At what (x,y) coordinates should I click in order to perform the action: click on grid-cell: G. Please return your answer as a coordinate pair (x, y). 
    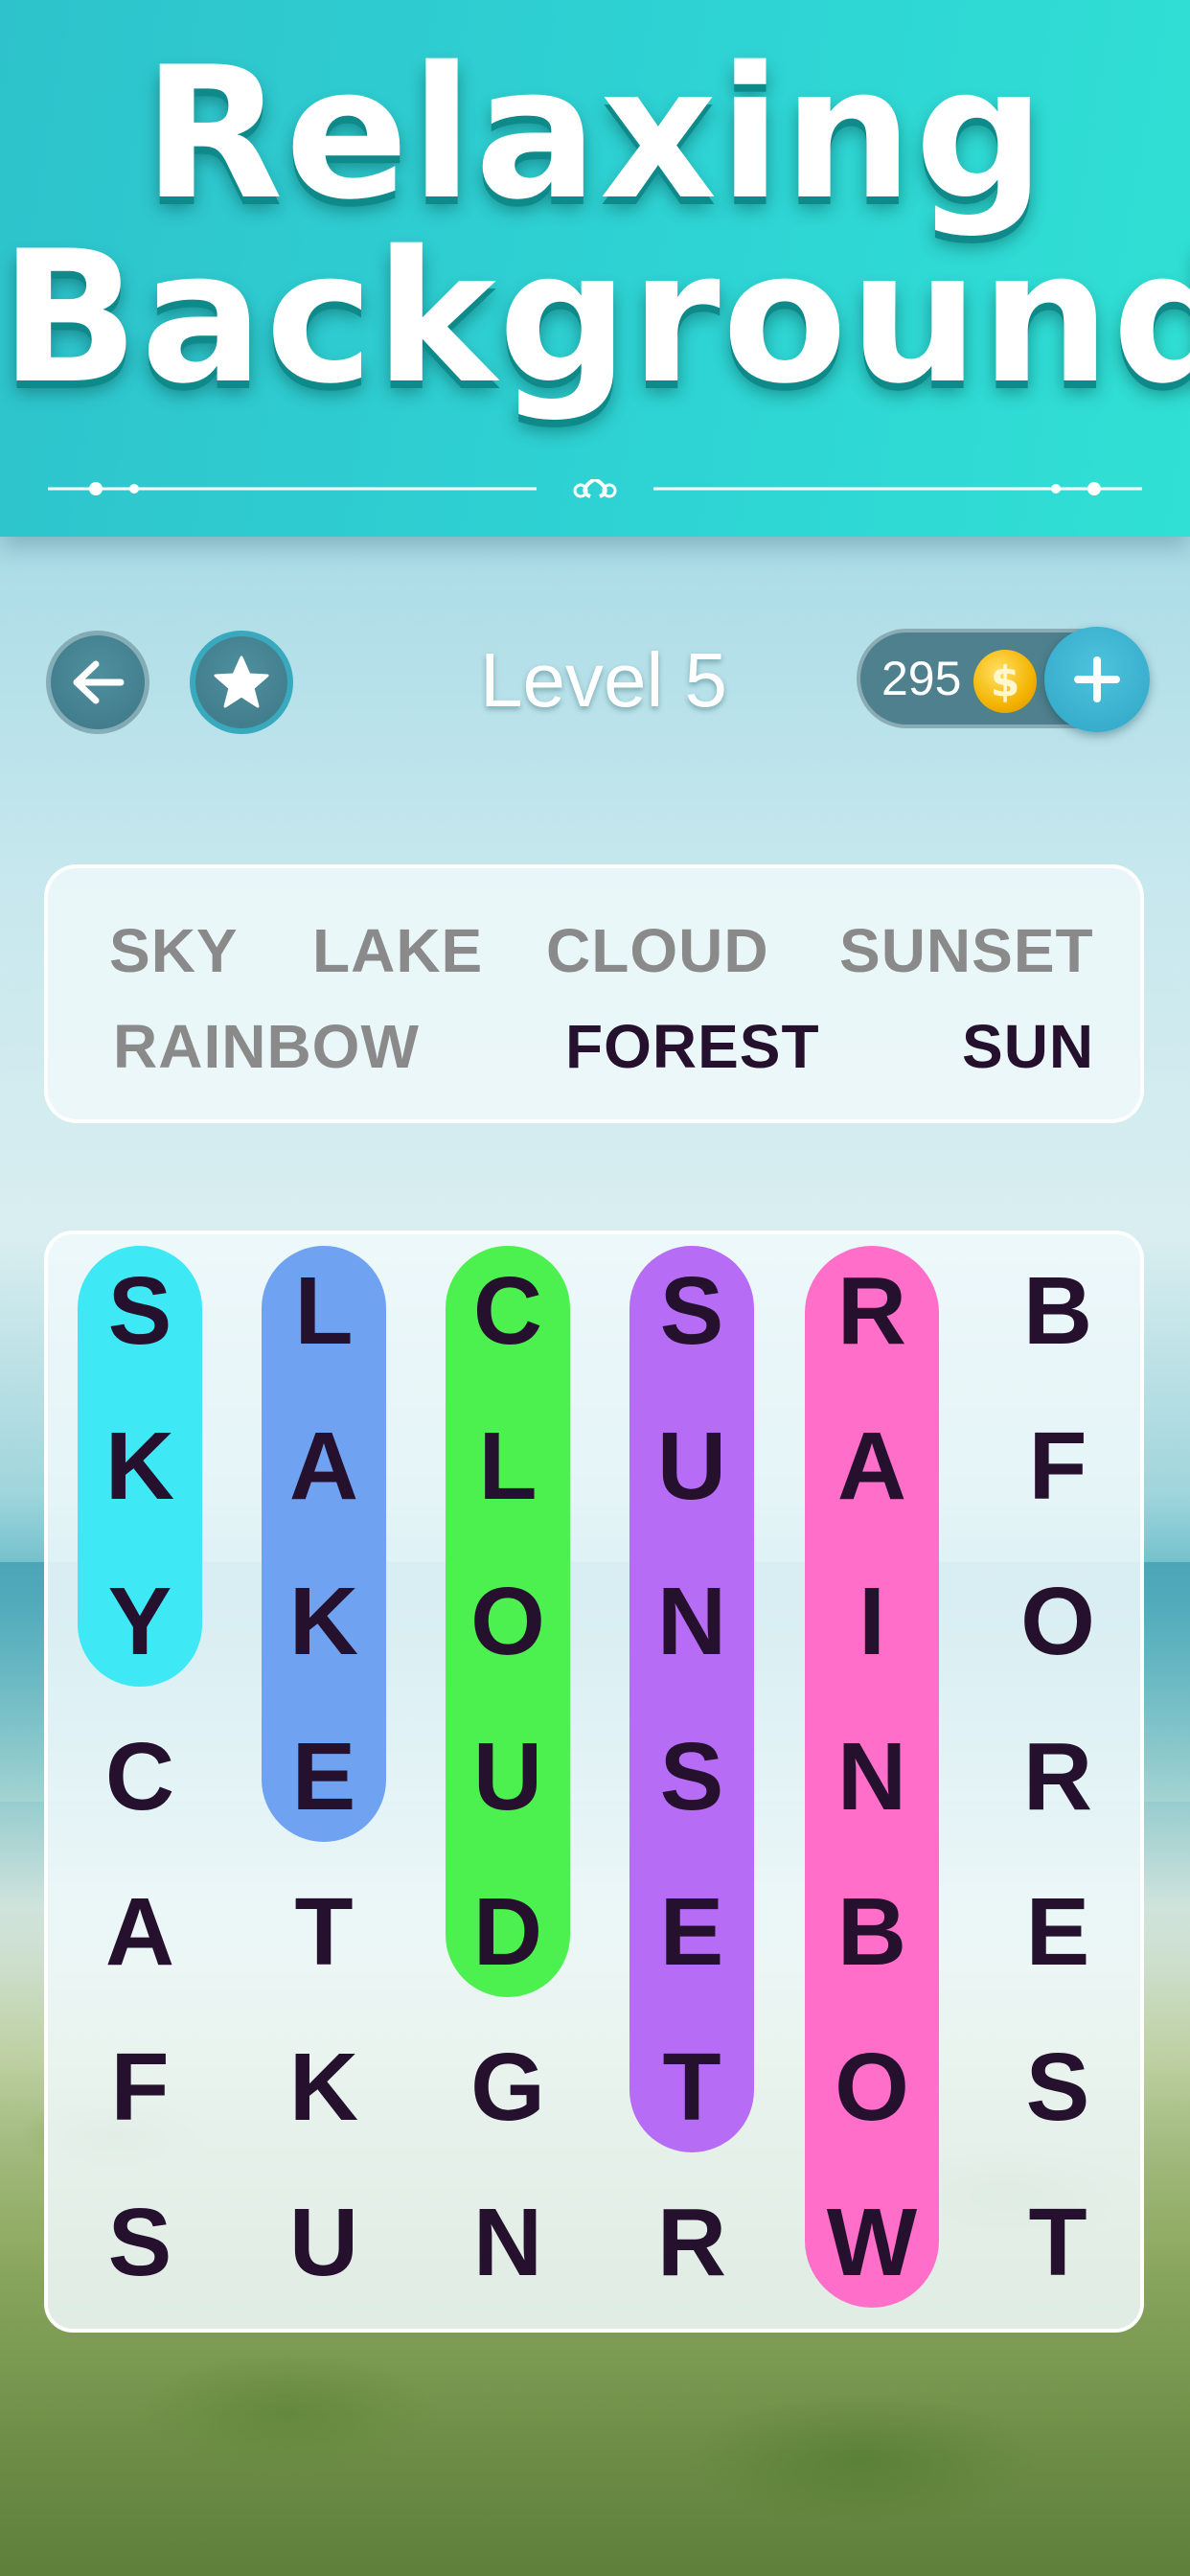
    Looking at the image, I should click on (508, 2087).